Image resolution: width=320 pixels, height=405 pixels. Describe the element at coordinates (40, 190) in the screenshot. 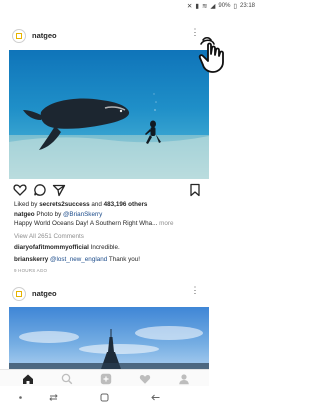

I see `comment-icon` at that location.